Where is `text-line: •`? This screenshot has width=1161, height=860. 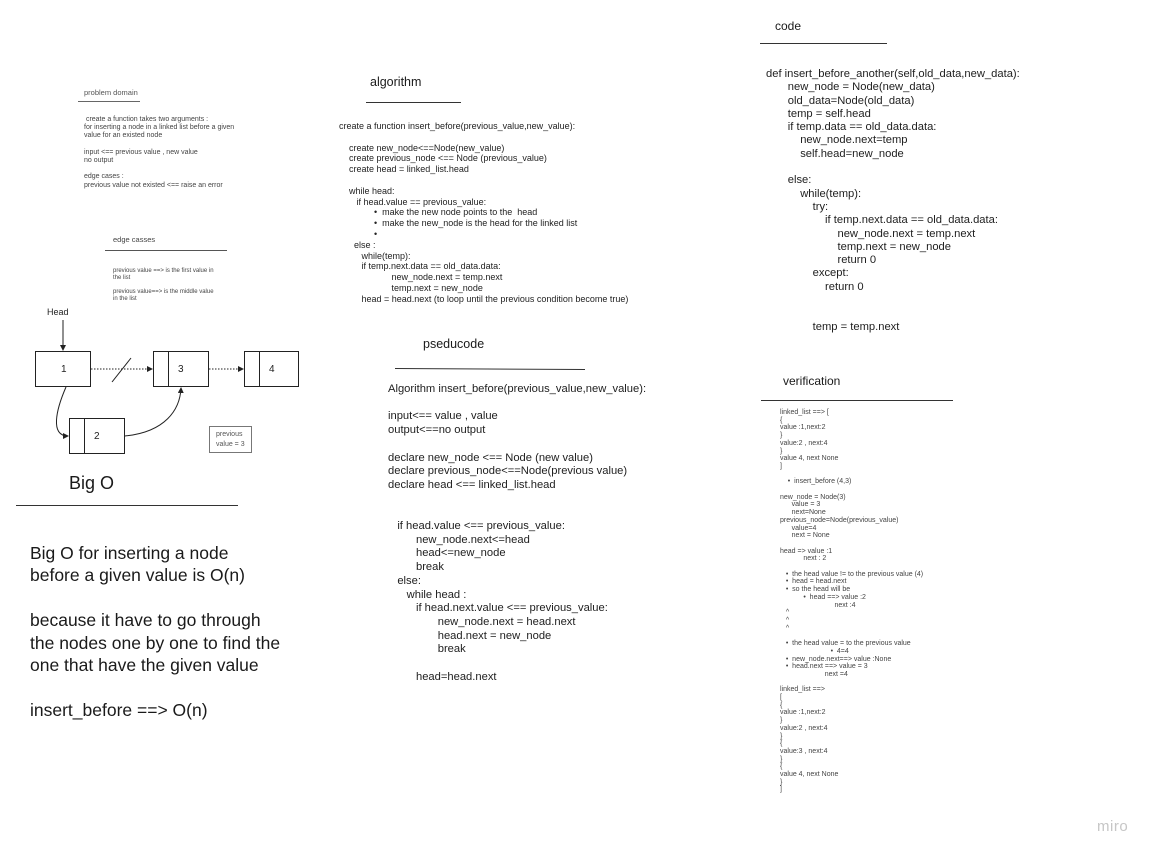 text-line: • is located at coordinates (358, 233).